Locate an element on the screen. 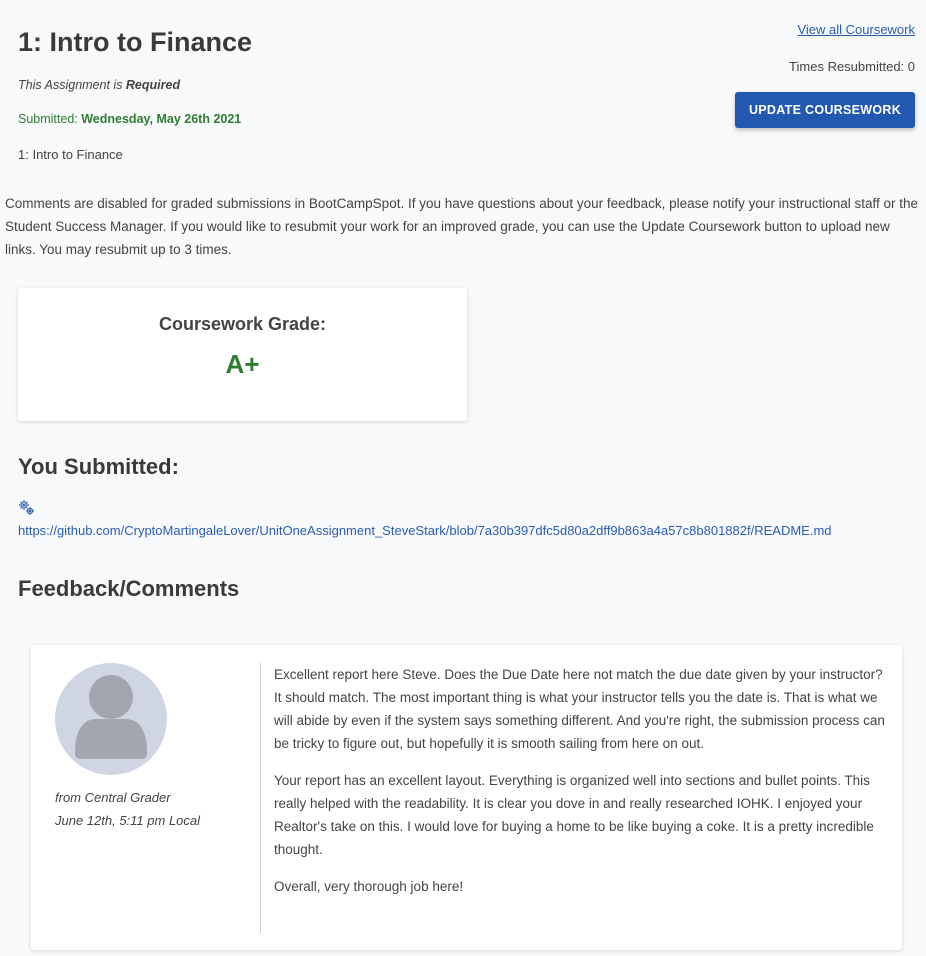 This screenshot has width=926, height=956. times-resubmitted: Times Resubmitted: 0 is located at coordinates (852, 66).